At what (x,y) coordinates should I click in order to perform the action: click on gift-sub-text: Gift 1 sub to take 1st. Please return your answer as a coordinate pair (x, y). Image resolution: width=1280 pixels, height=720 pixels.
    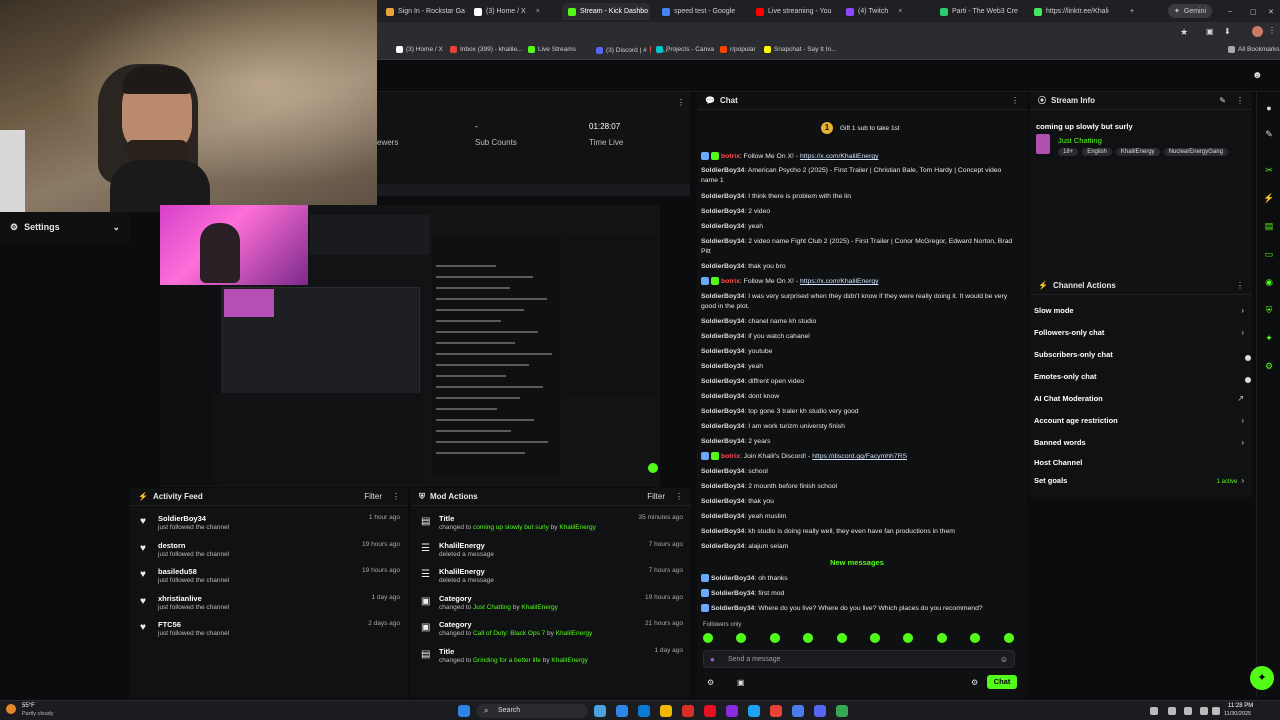
    Looking at the image, I should click on (870, 128).